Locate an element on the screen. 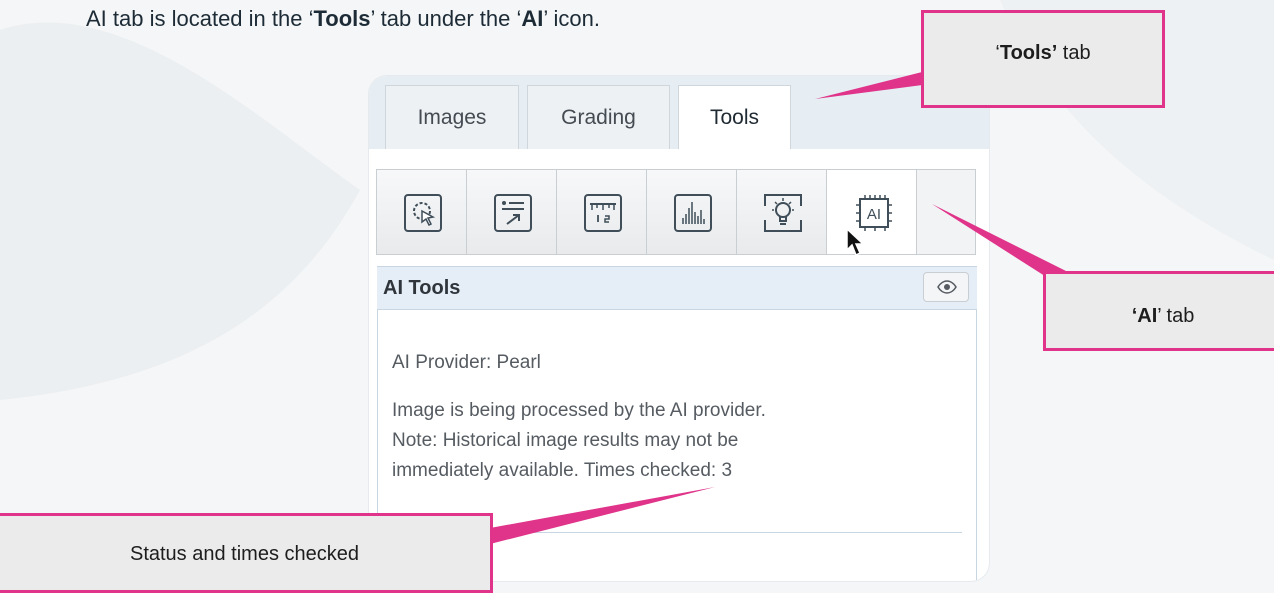 This screenshot has width=1274, height=593. callout-tools-tab: ‘Tools’ tab is located at coordinates (1043, 59).